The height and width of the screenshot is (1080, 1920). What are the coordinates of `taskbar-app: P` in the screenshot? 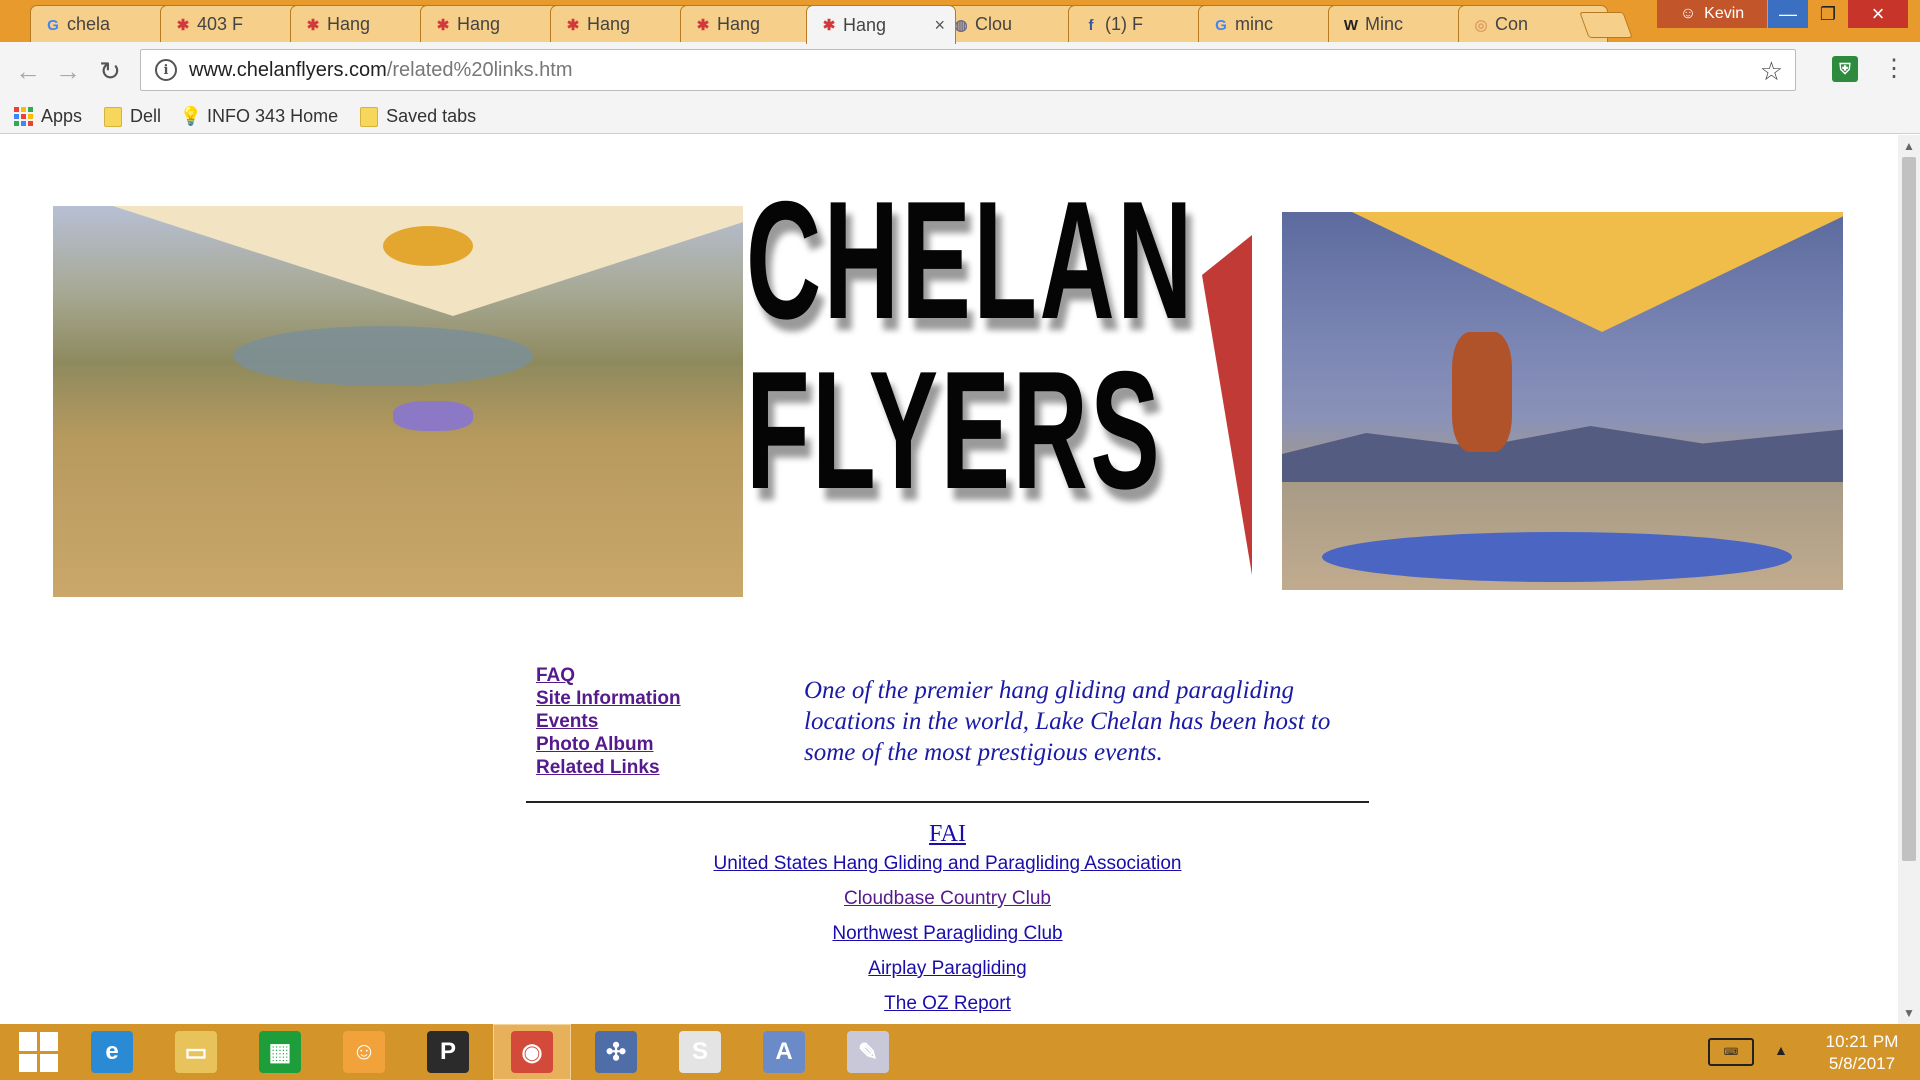 It's located at (448, 1052).